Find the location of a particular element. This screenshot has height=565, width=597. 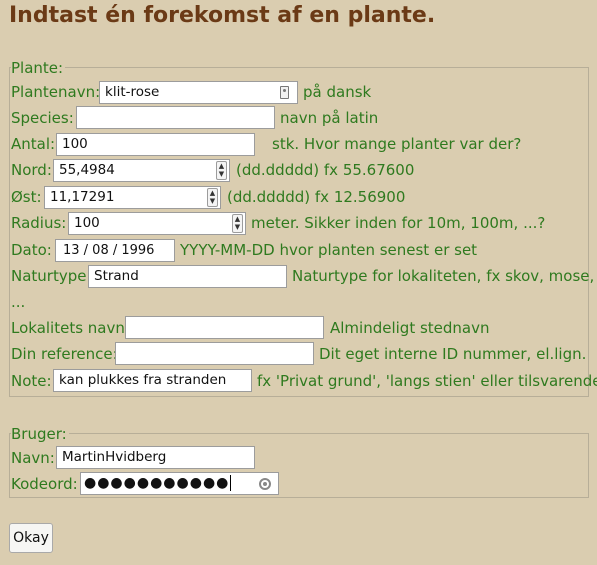

note-input: kan plukkes fra stranden is located at coordinates (152, 380).